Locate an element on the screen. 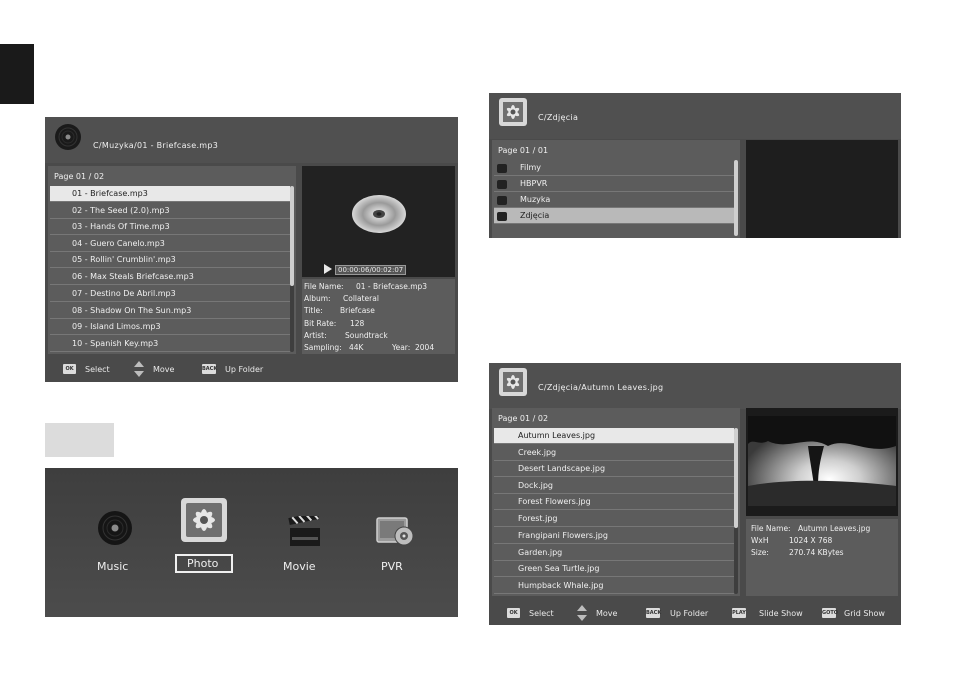  folder-name: Muzyka is located at coordinates (535, 199).